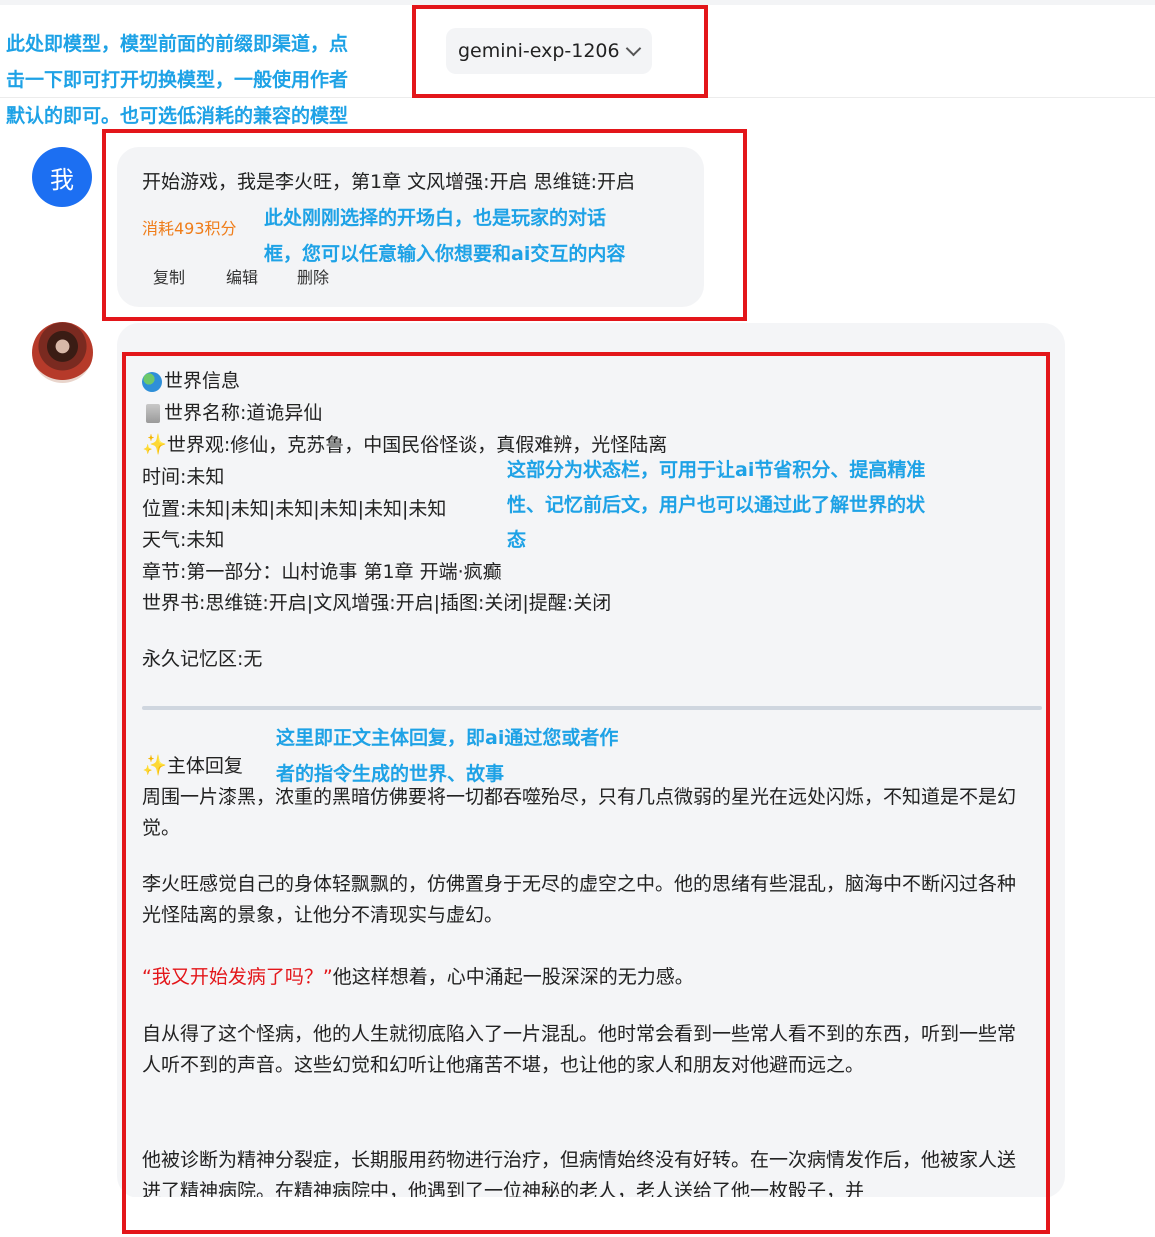 This screenshot has width=1155, height=1237. What do you see at coordinates (377, 603) in the screenshot?
I see `worldbook-status: 世界书:思维链:开启|文风增强:开启|插图:关闭|提醒:关闭` at bounding box center [377, 603].